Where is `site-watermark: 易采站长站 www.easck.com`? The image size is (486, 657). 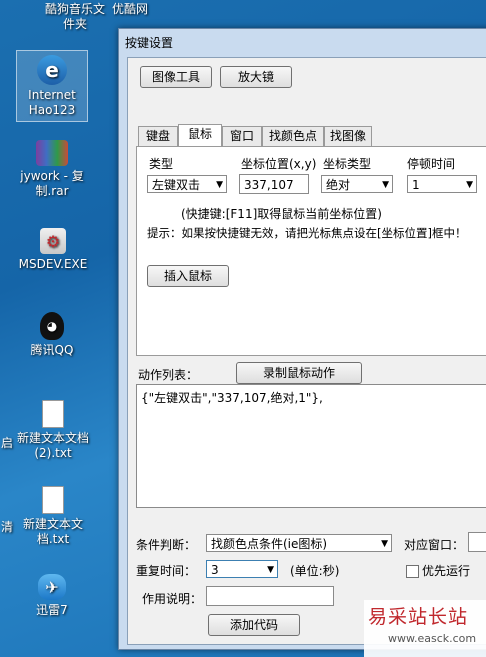 site-watermark: 易采站长站 www.easck.com is located at coordinates (425, 628).